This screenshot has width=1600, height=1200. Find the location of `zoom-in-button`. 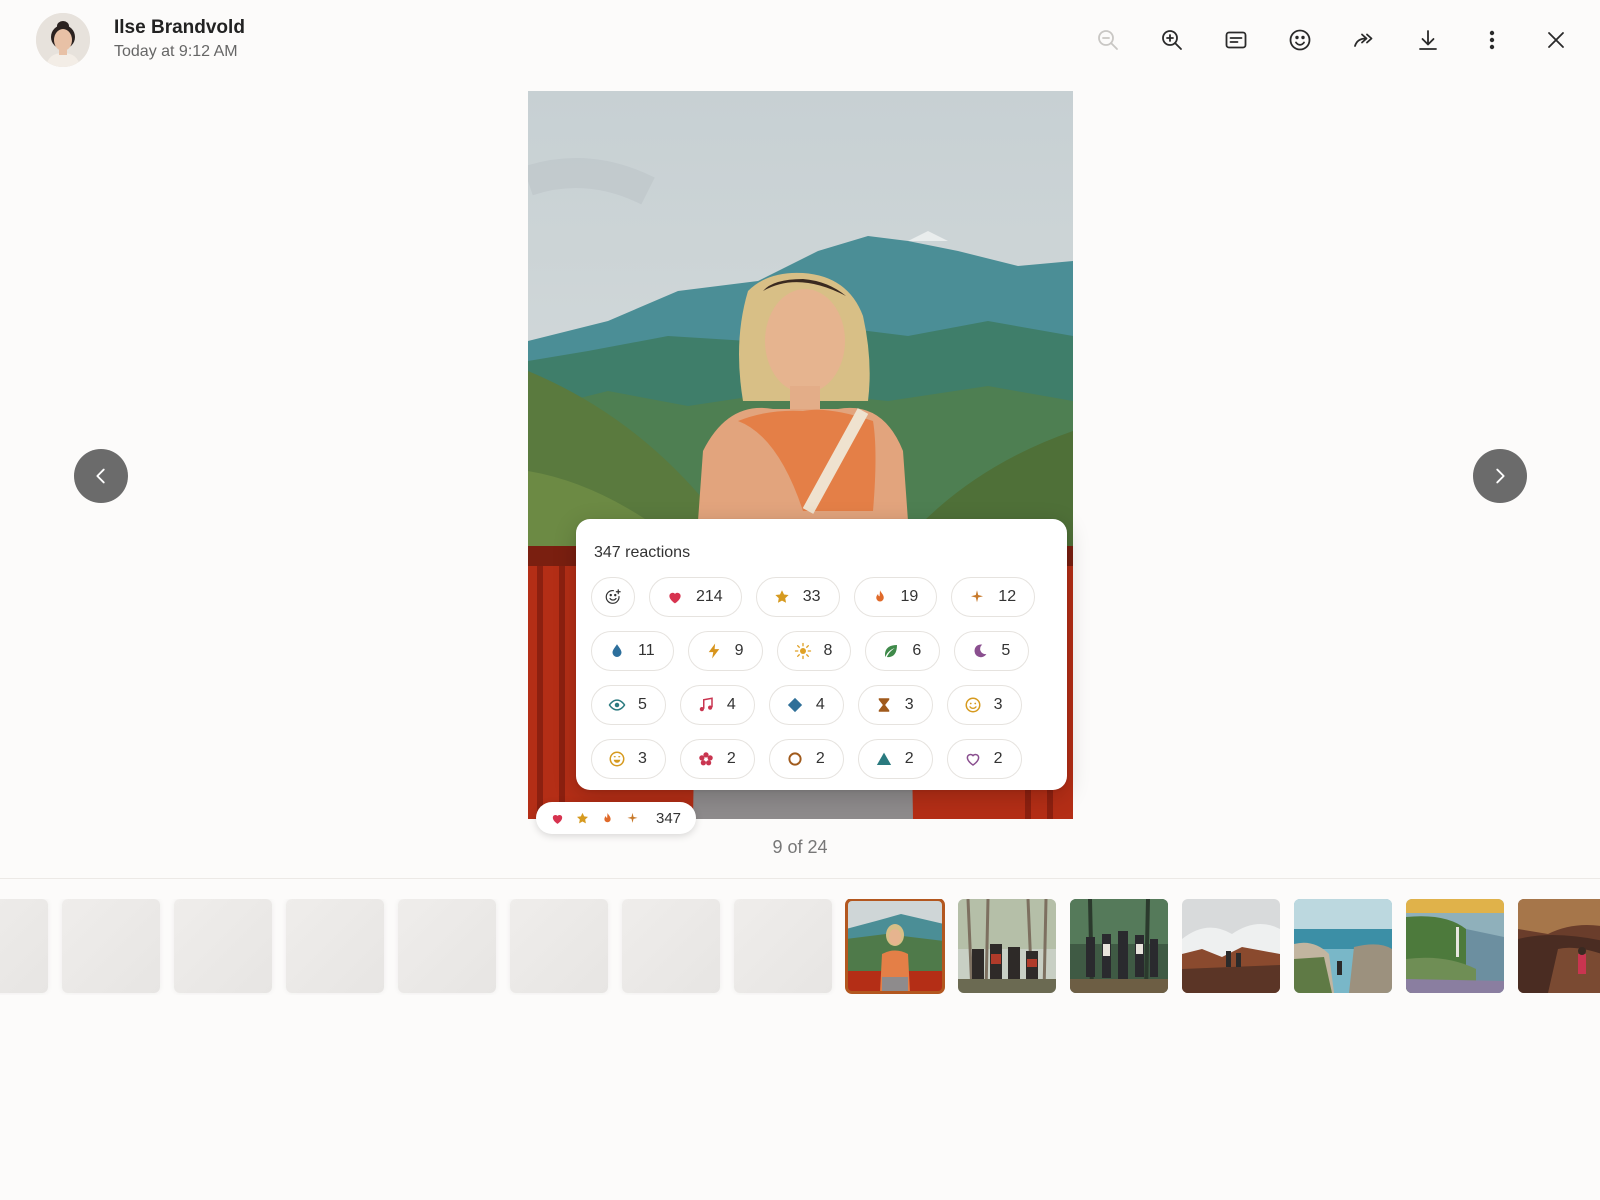

zoom-in-button is located at coordinates (1172, 40).